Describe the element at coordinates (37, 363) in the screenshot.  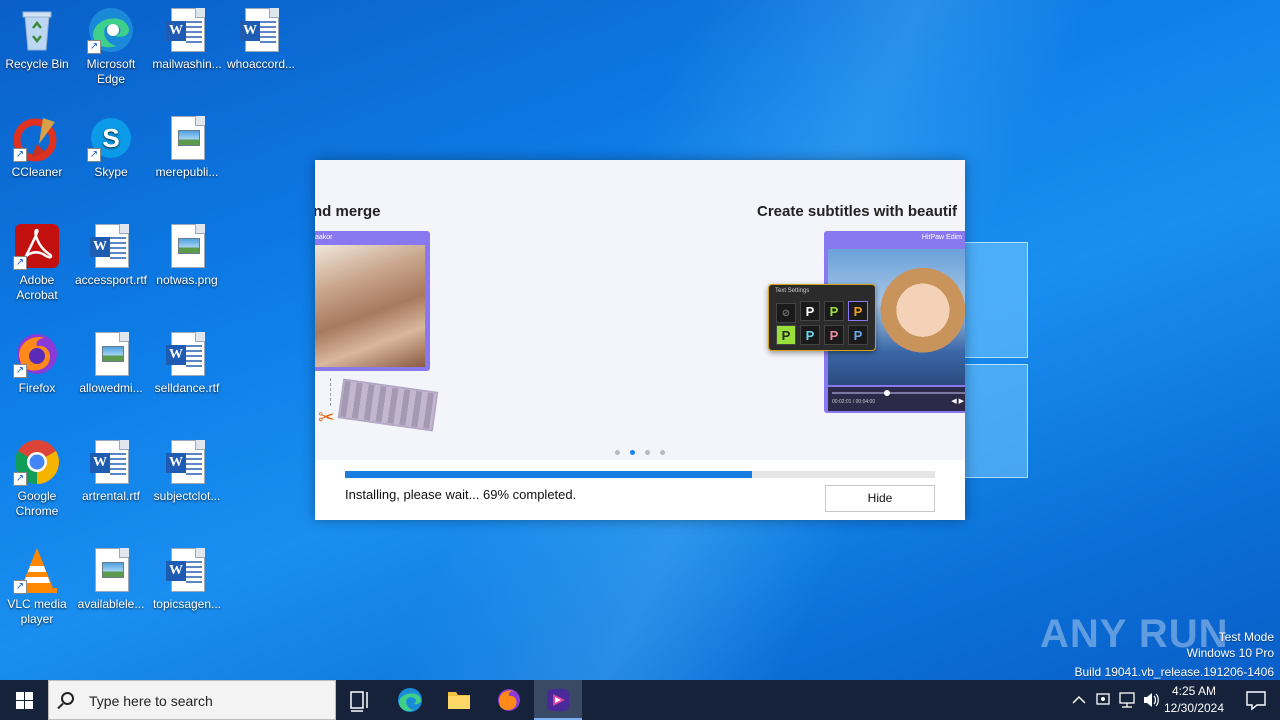
I see `desktop-icon-firefox: ↗ Firefox` at that location.